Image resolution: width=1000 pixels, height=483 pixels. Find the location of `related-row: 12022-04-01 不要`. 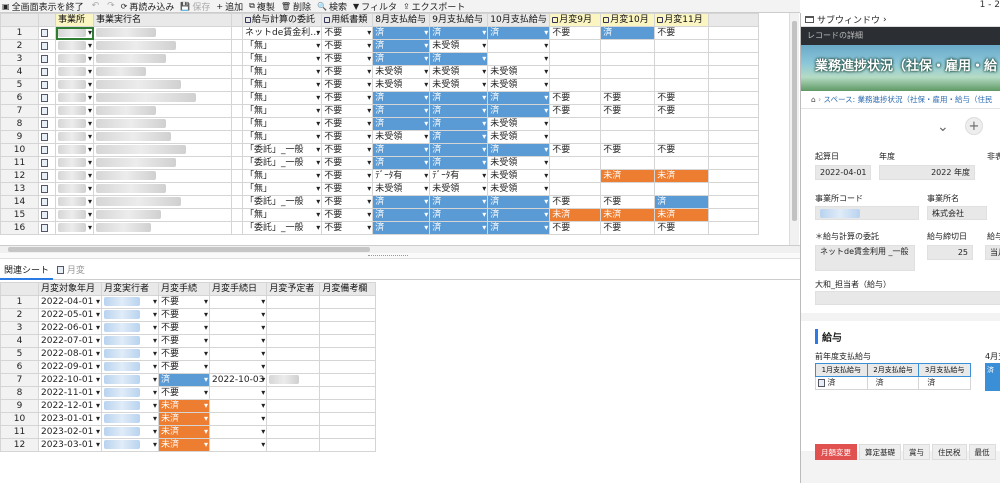

related-row: 12022-04-01 不要 is located at coordinates (188, 302).